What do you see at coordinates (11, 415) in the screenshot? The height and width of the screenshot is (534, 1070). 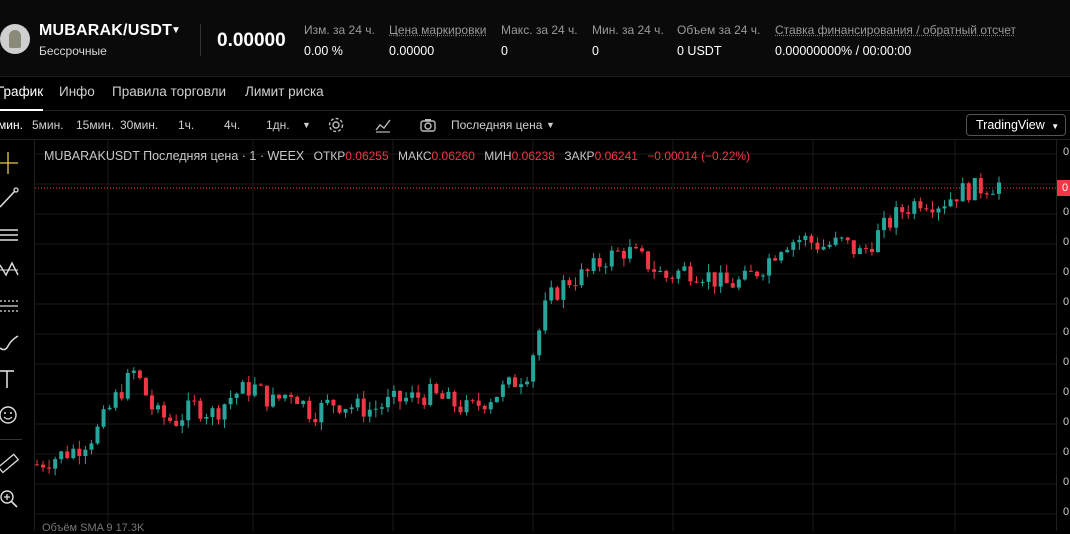 I see `emoji-icon` at bounding box center [11, 415].